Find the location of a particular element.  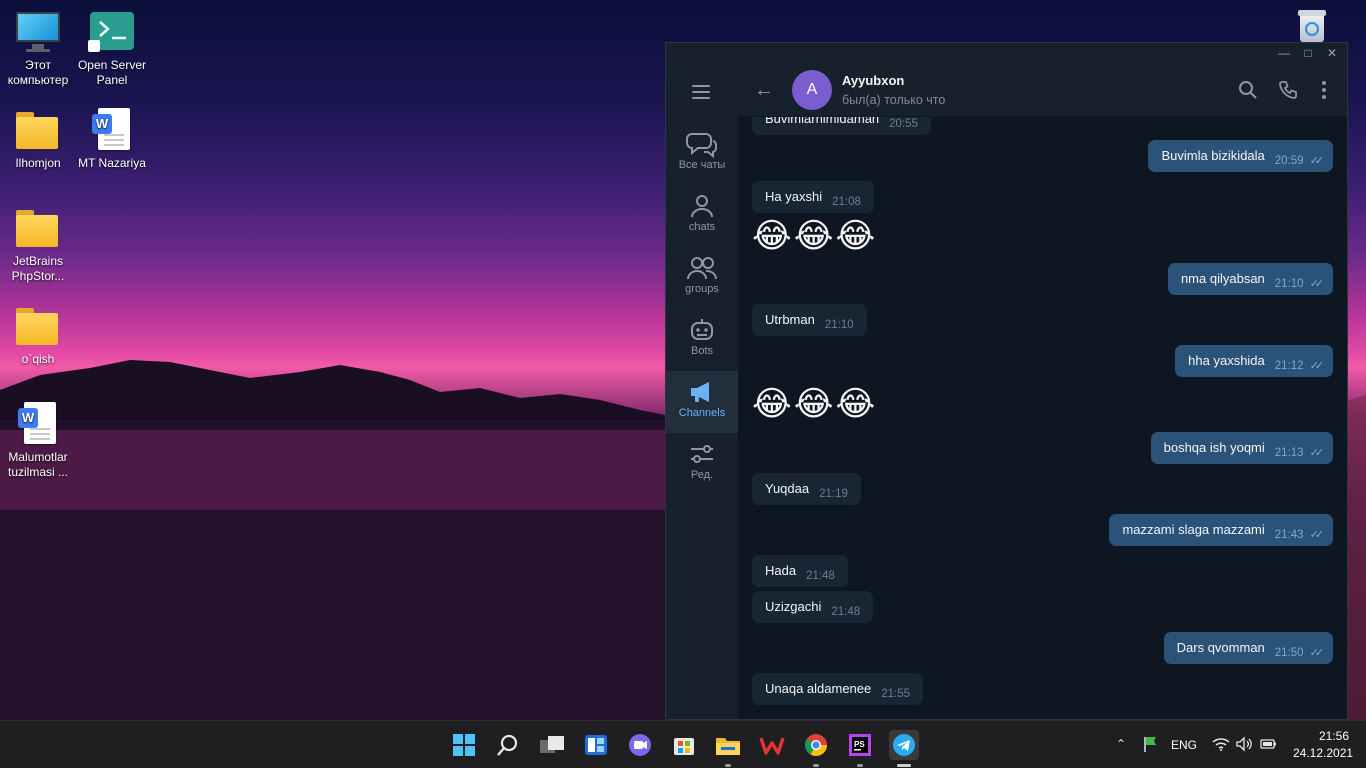

start-icon is located at coordinates (464, 745).